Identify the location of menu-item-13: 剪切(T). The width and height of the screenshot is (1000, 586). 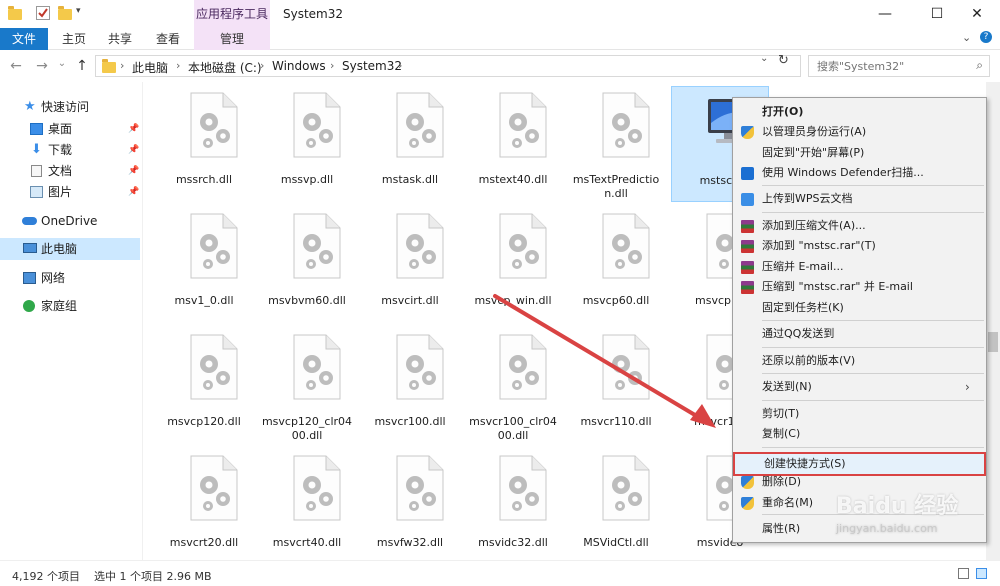
(859, 414).